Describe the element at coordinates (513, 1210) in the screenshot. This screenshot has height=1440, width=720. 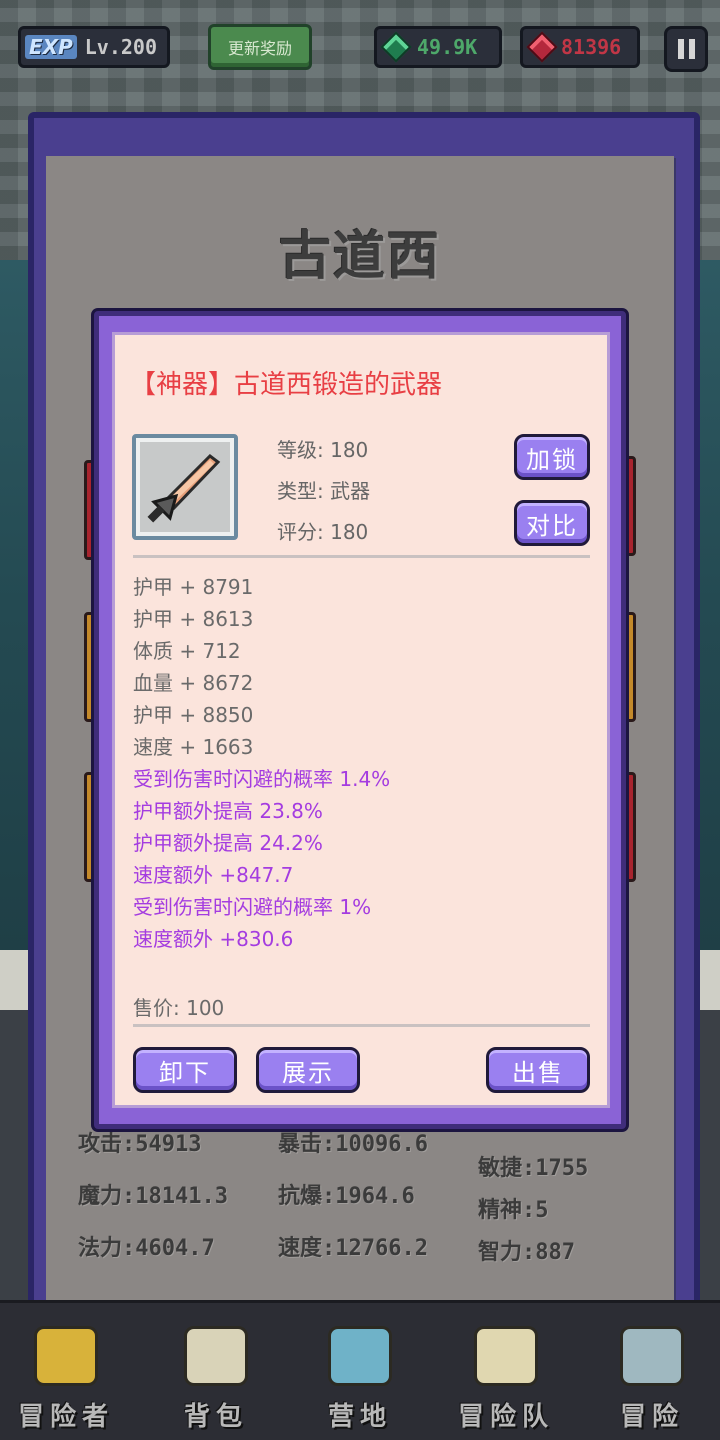
I see `stat-spirit: 精神:5` at that location.